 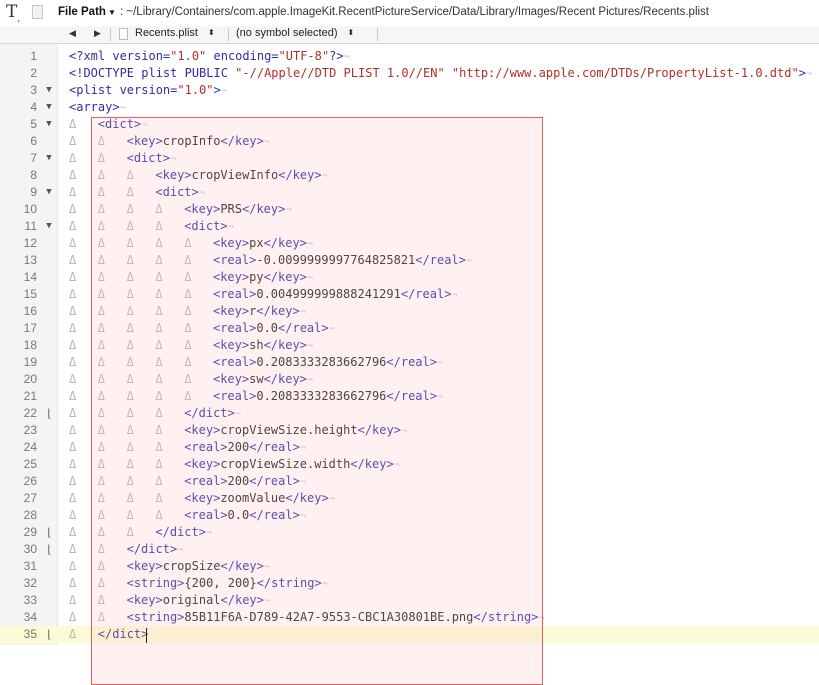 I want to click on code-line: 1 <?xml version="1.0" encoding="UTF-8"?>¬, so click(x=409, y=56).